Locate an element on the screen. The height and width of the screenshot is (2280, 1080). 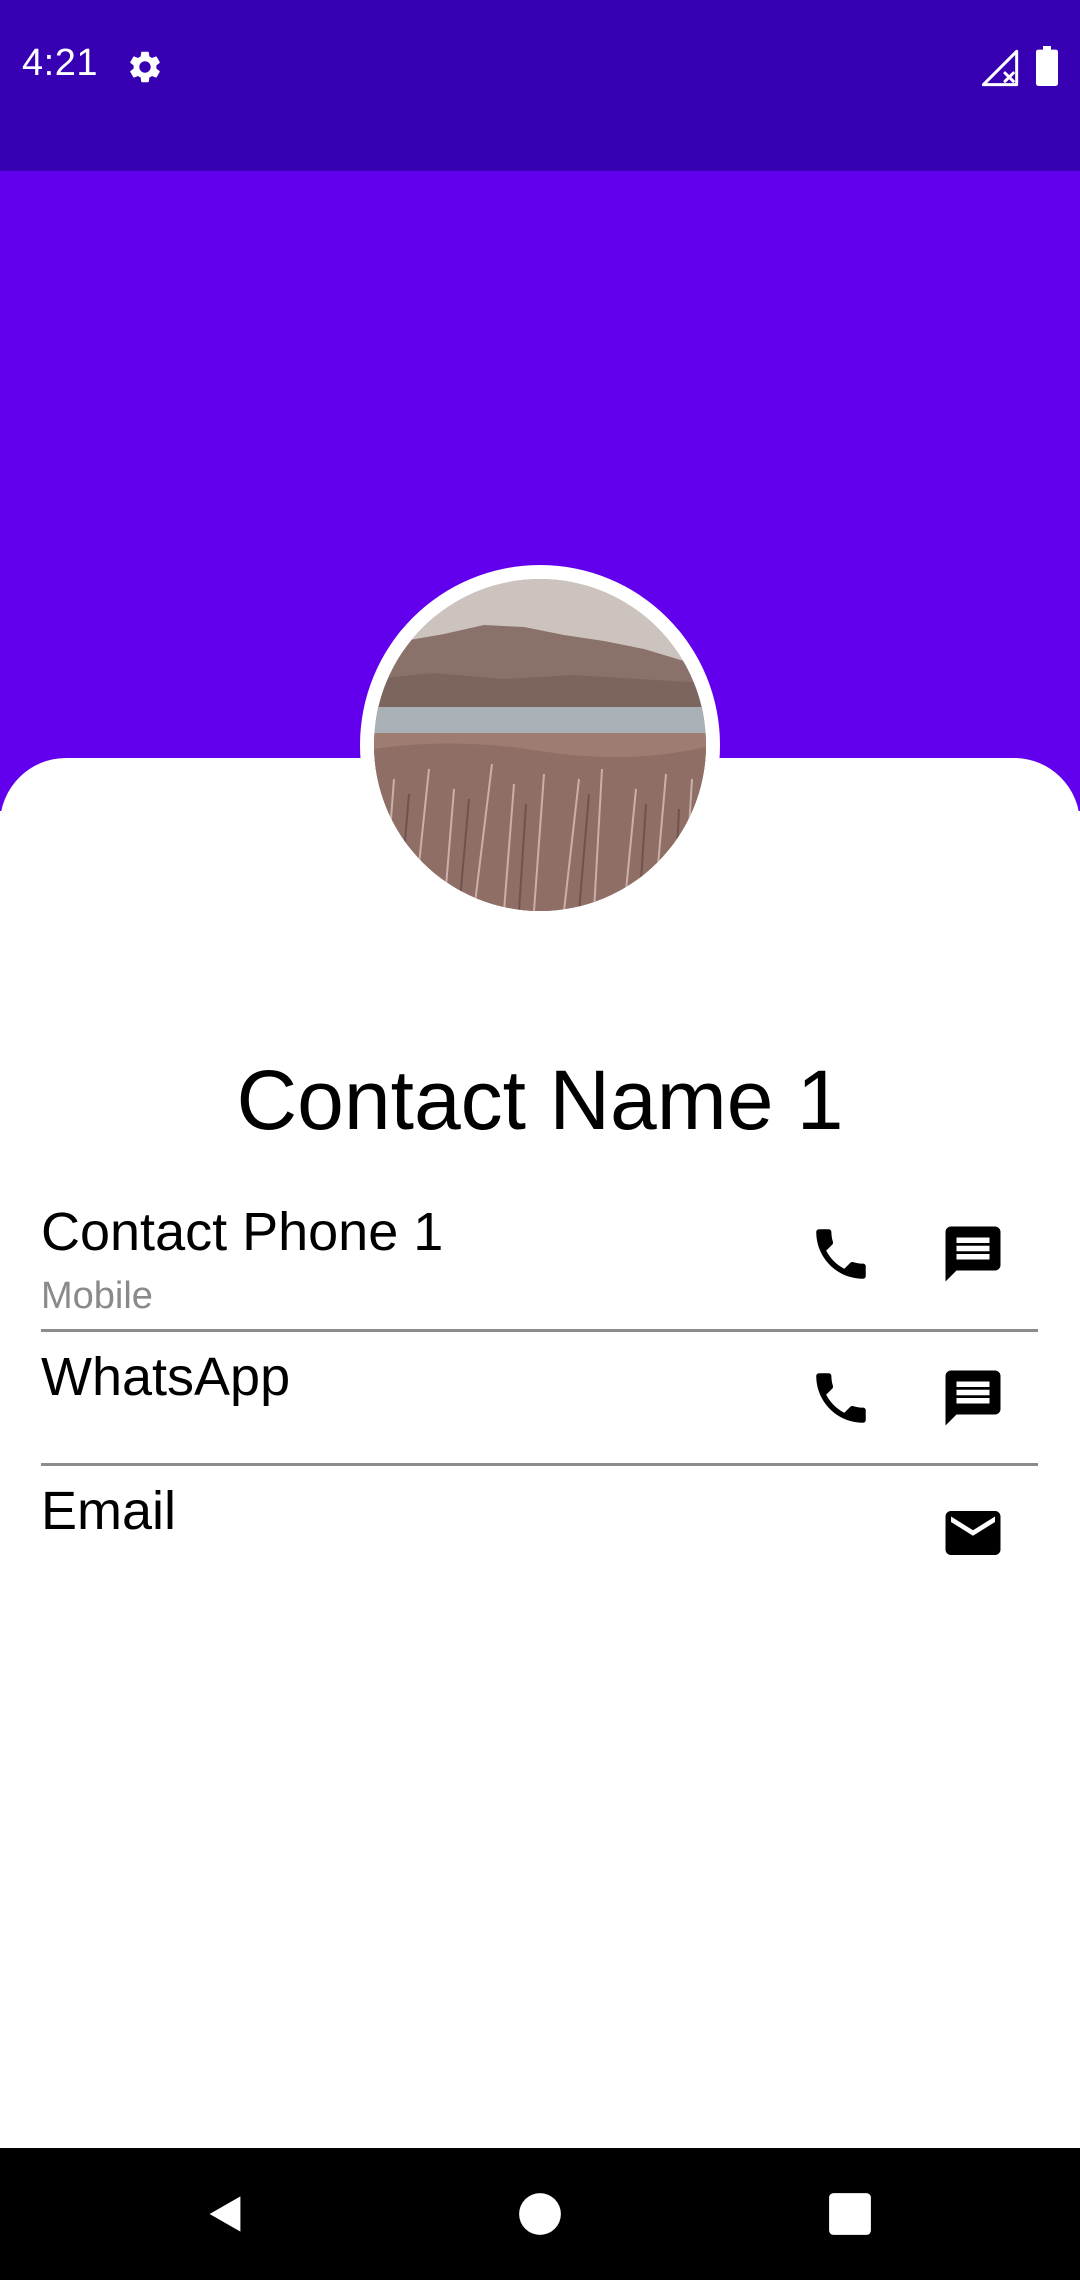
message-button is located at coordinates (973, 1254).